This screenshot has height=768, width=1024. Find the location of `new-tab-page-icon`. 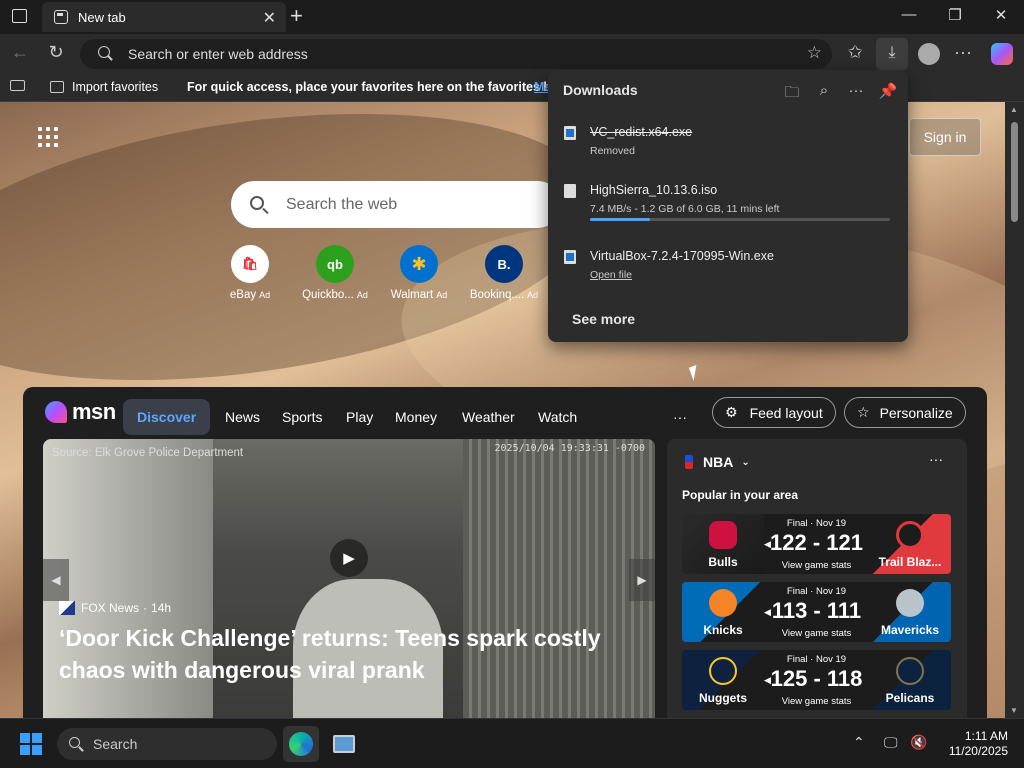

new-tab-page-icon is located at coordinates (61, 17).